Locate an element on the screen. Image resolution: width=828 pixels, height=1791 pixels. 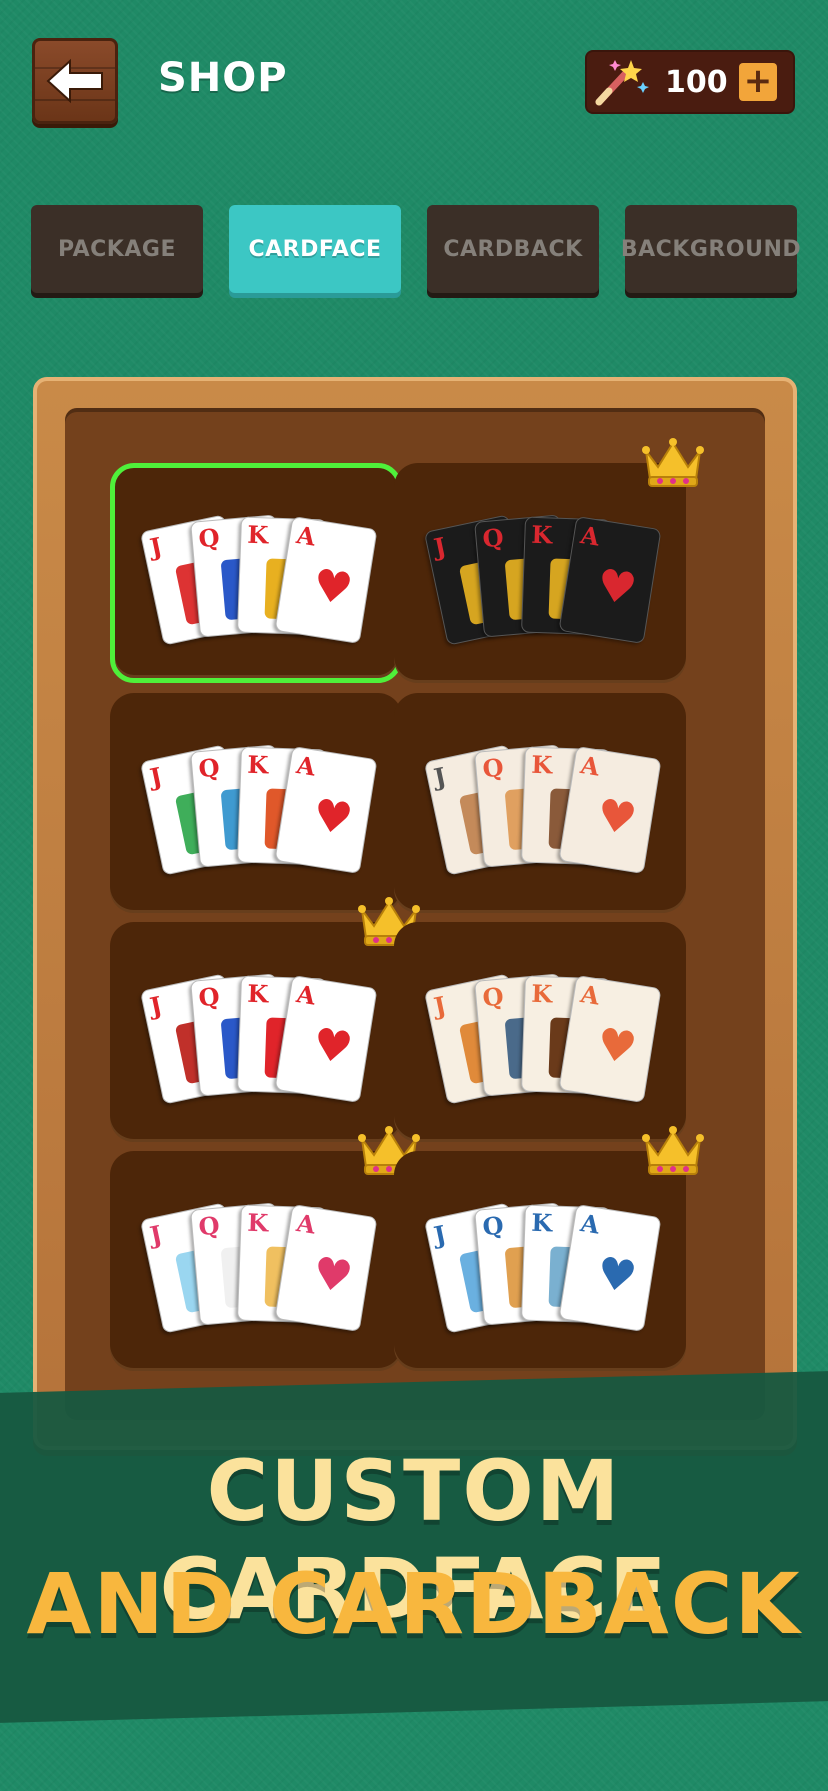
currency-display: 100 + is located at coordinates (690, 82).